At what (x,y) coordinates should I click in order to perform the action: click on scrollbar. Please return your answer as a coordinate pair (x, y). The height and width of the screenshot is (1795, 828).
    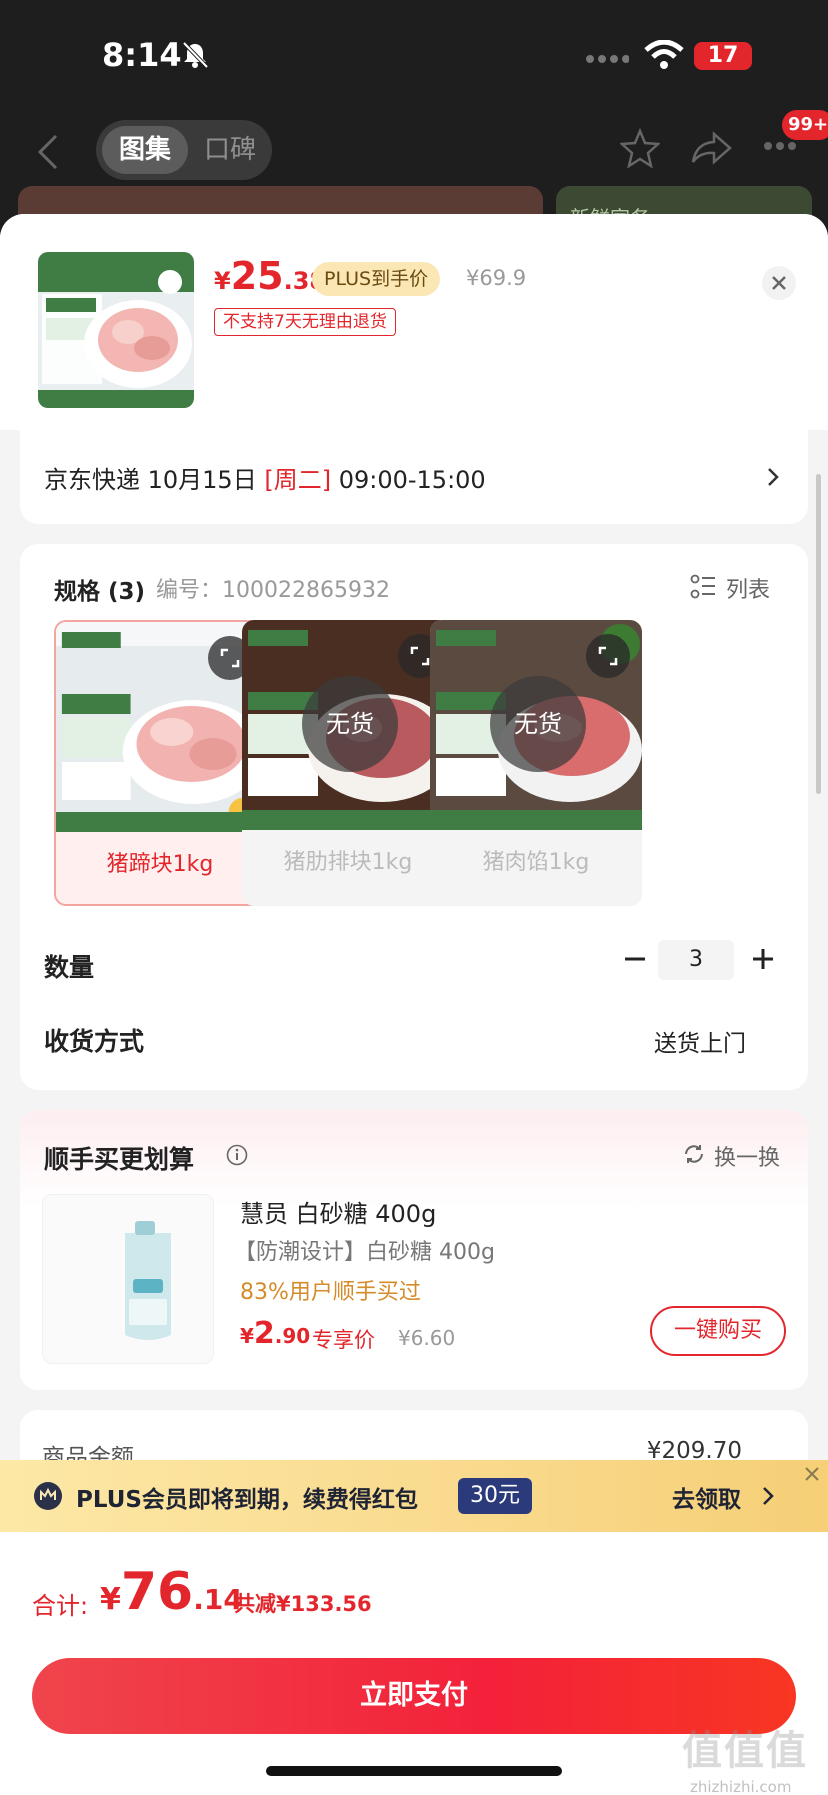
    Looking at the image, I should click on (818, 634).